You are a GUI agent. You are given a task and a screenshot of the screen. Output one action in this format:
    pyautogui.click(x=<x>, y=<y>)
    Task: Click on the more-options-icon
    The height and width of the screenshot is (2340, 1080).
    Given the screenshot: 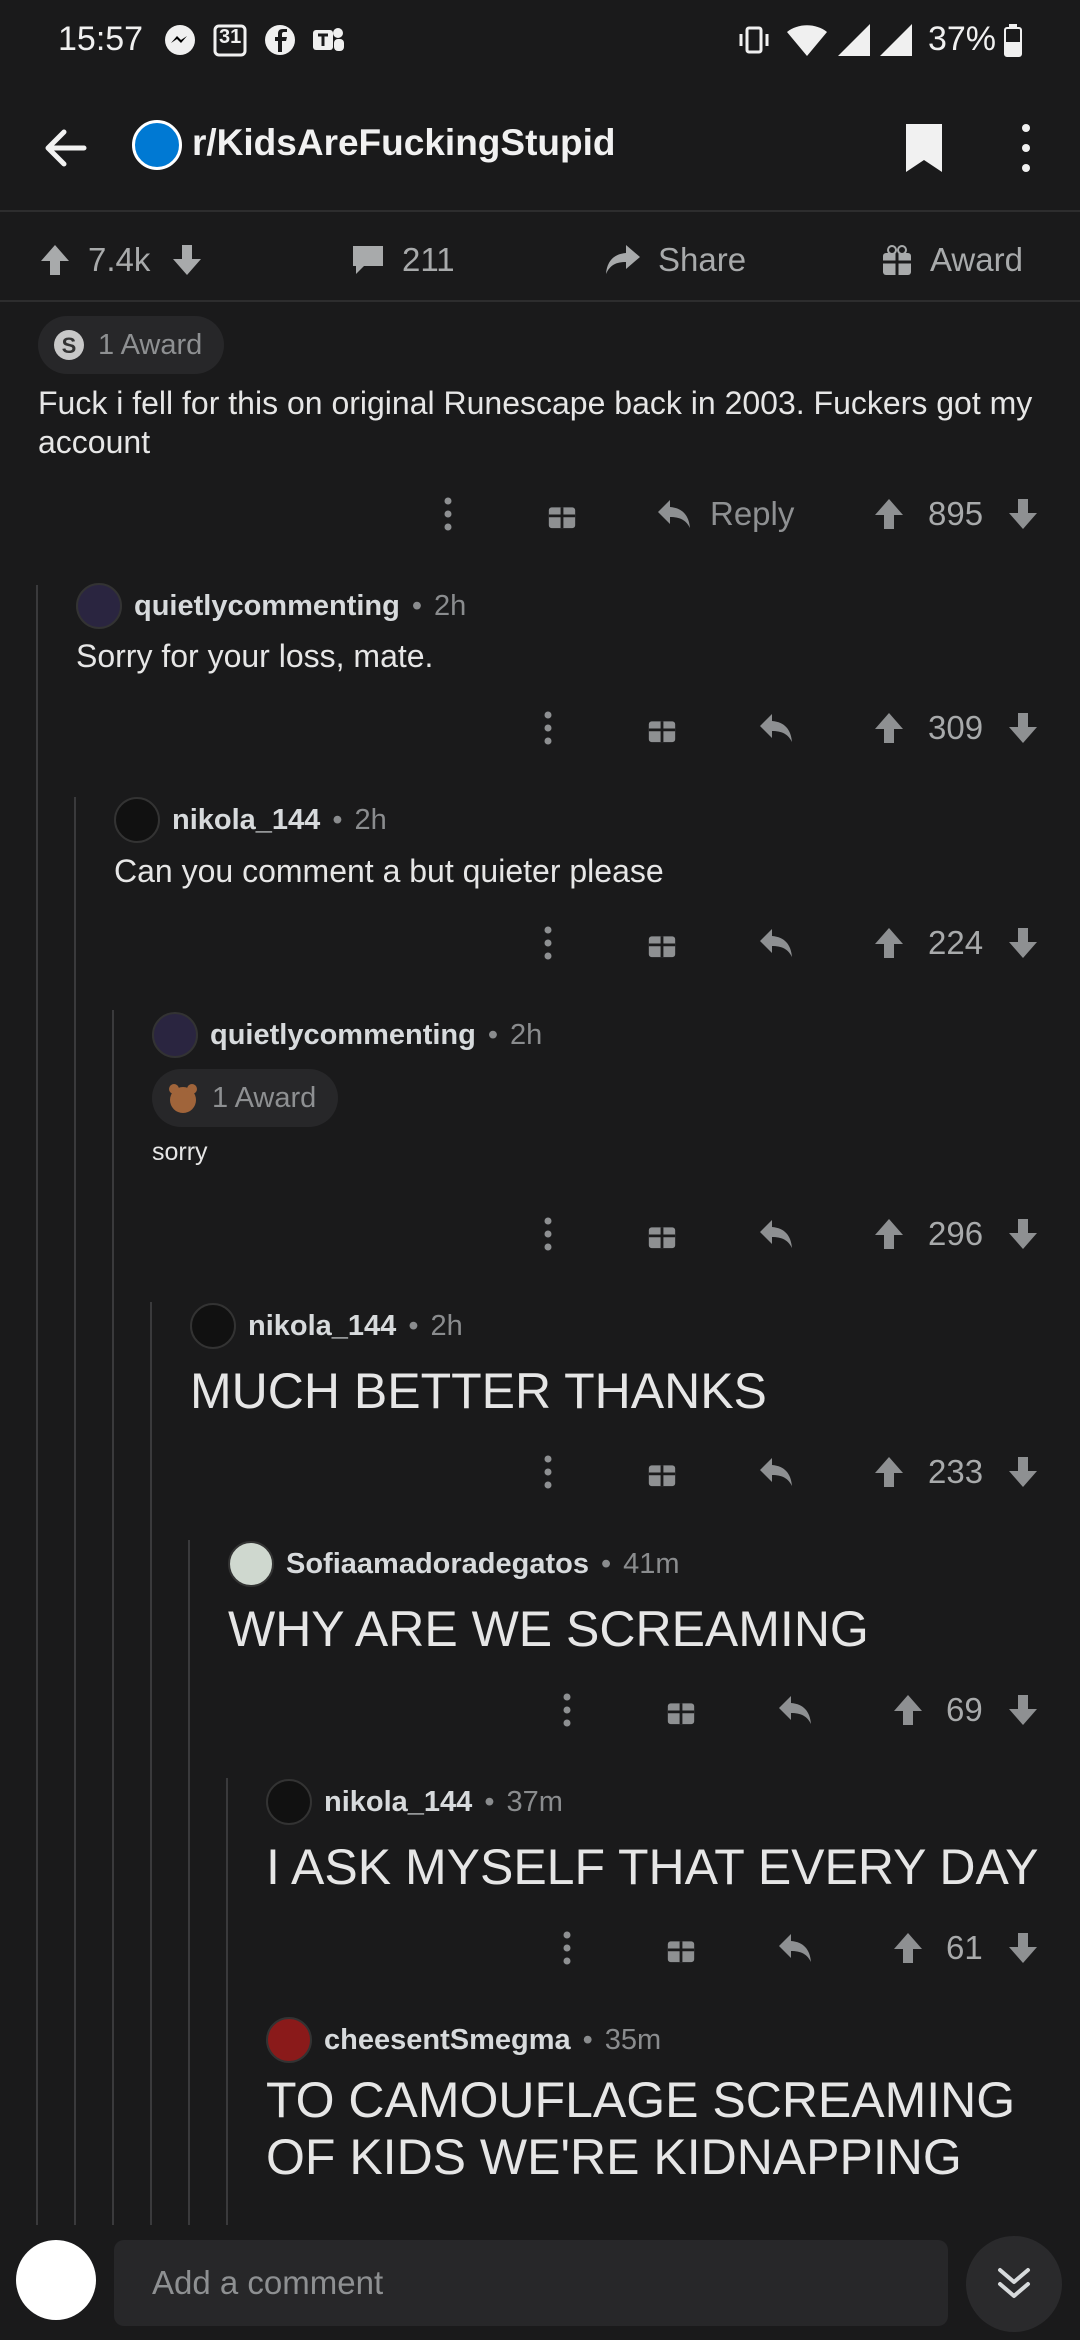 What is the action you would take?
    pyautogui.click(x=1026, y=148)
    